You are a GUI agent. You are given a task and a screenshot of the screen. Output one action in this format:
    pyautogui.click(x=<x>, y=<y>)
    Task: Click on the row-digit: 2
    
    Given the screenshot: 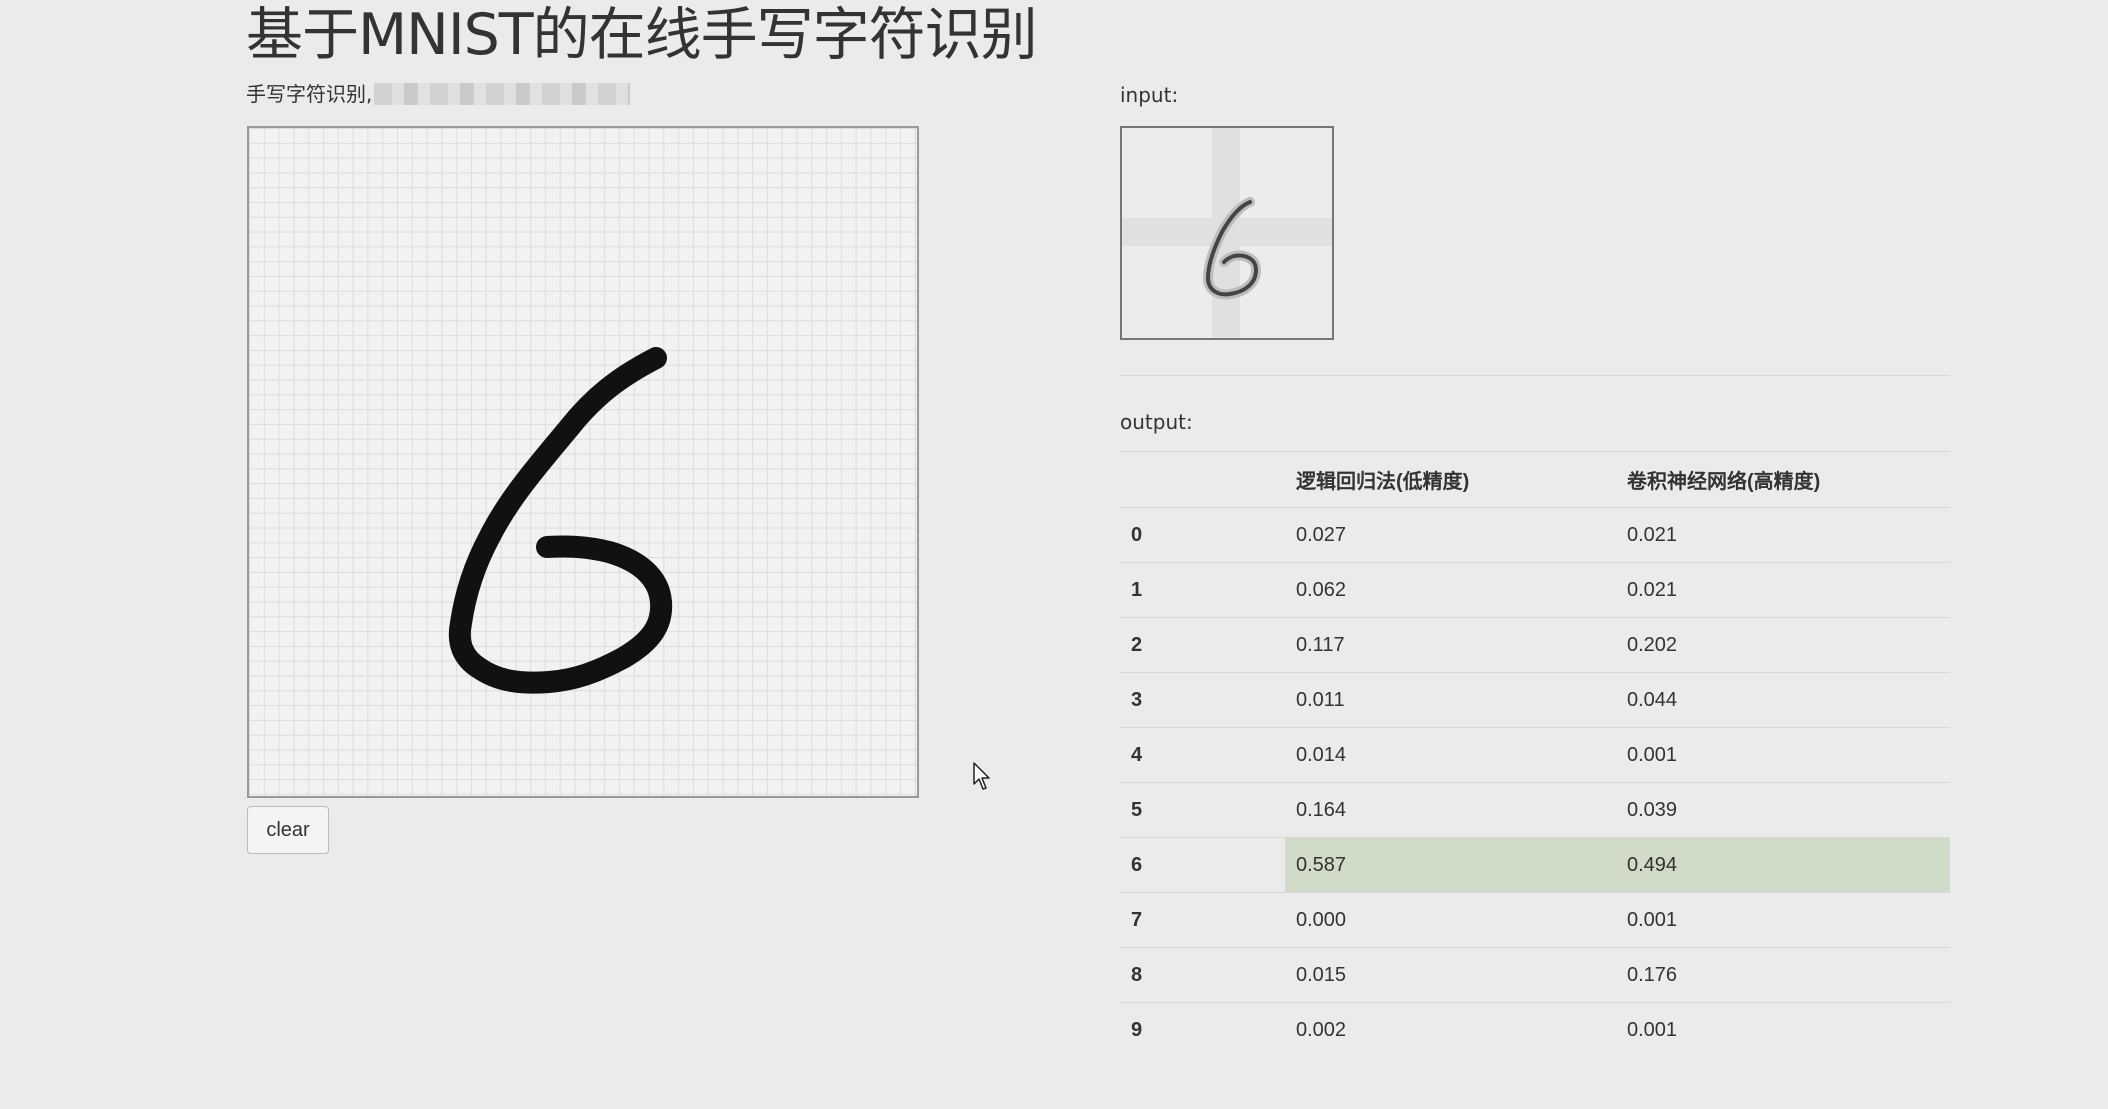 What is the action you would take?
    pyautogui.click(x=1202, y=645)
    